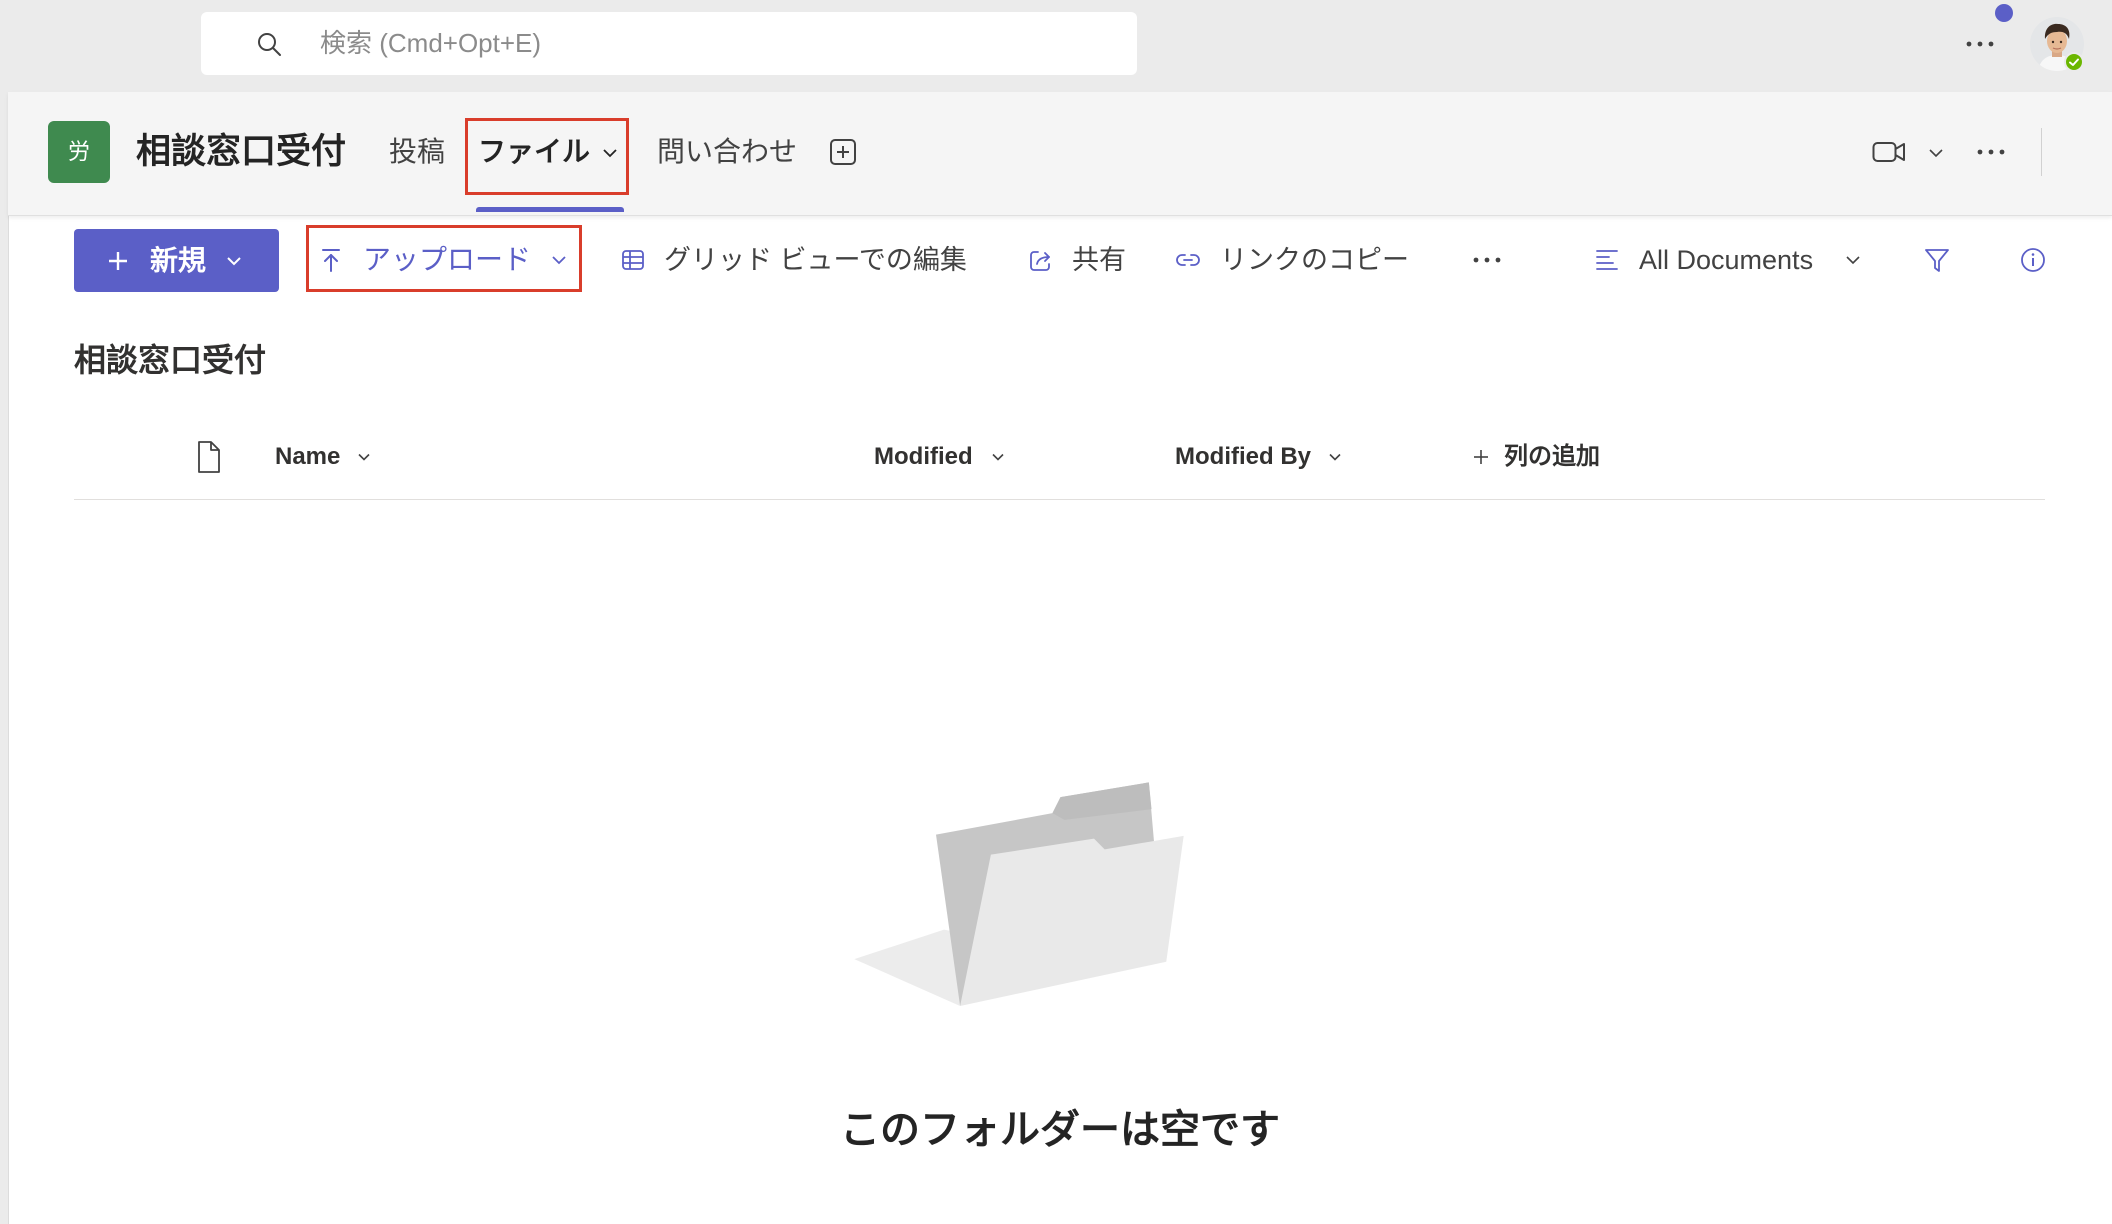 The image size is (2112, 1224). What do you see at coordinates (79, 152) in the screenshot?
I see `team-avatar: 労` at bounding box center [79, 152].